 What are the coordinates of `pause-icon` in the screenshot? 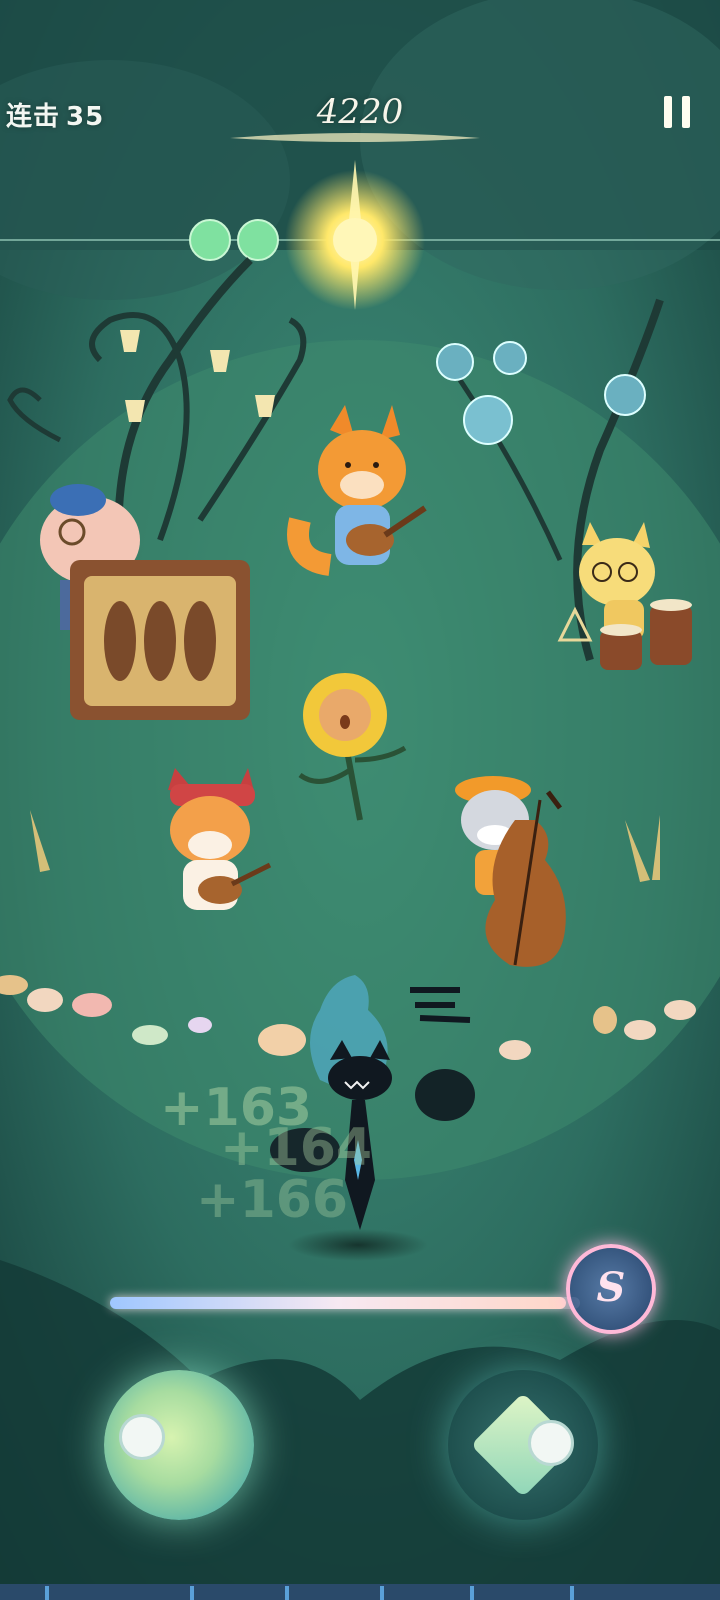 It's located at (677, 113).